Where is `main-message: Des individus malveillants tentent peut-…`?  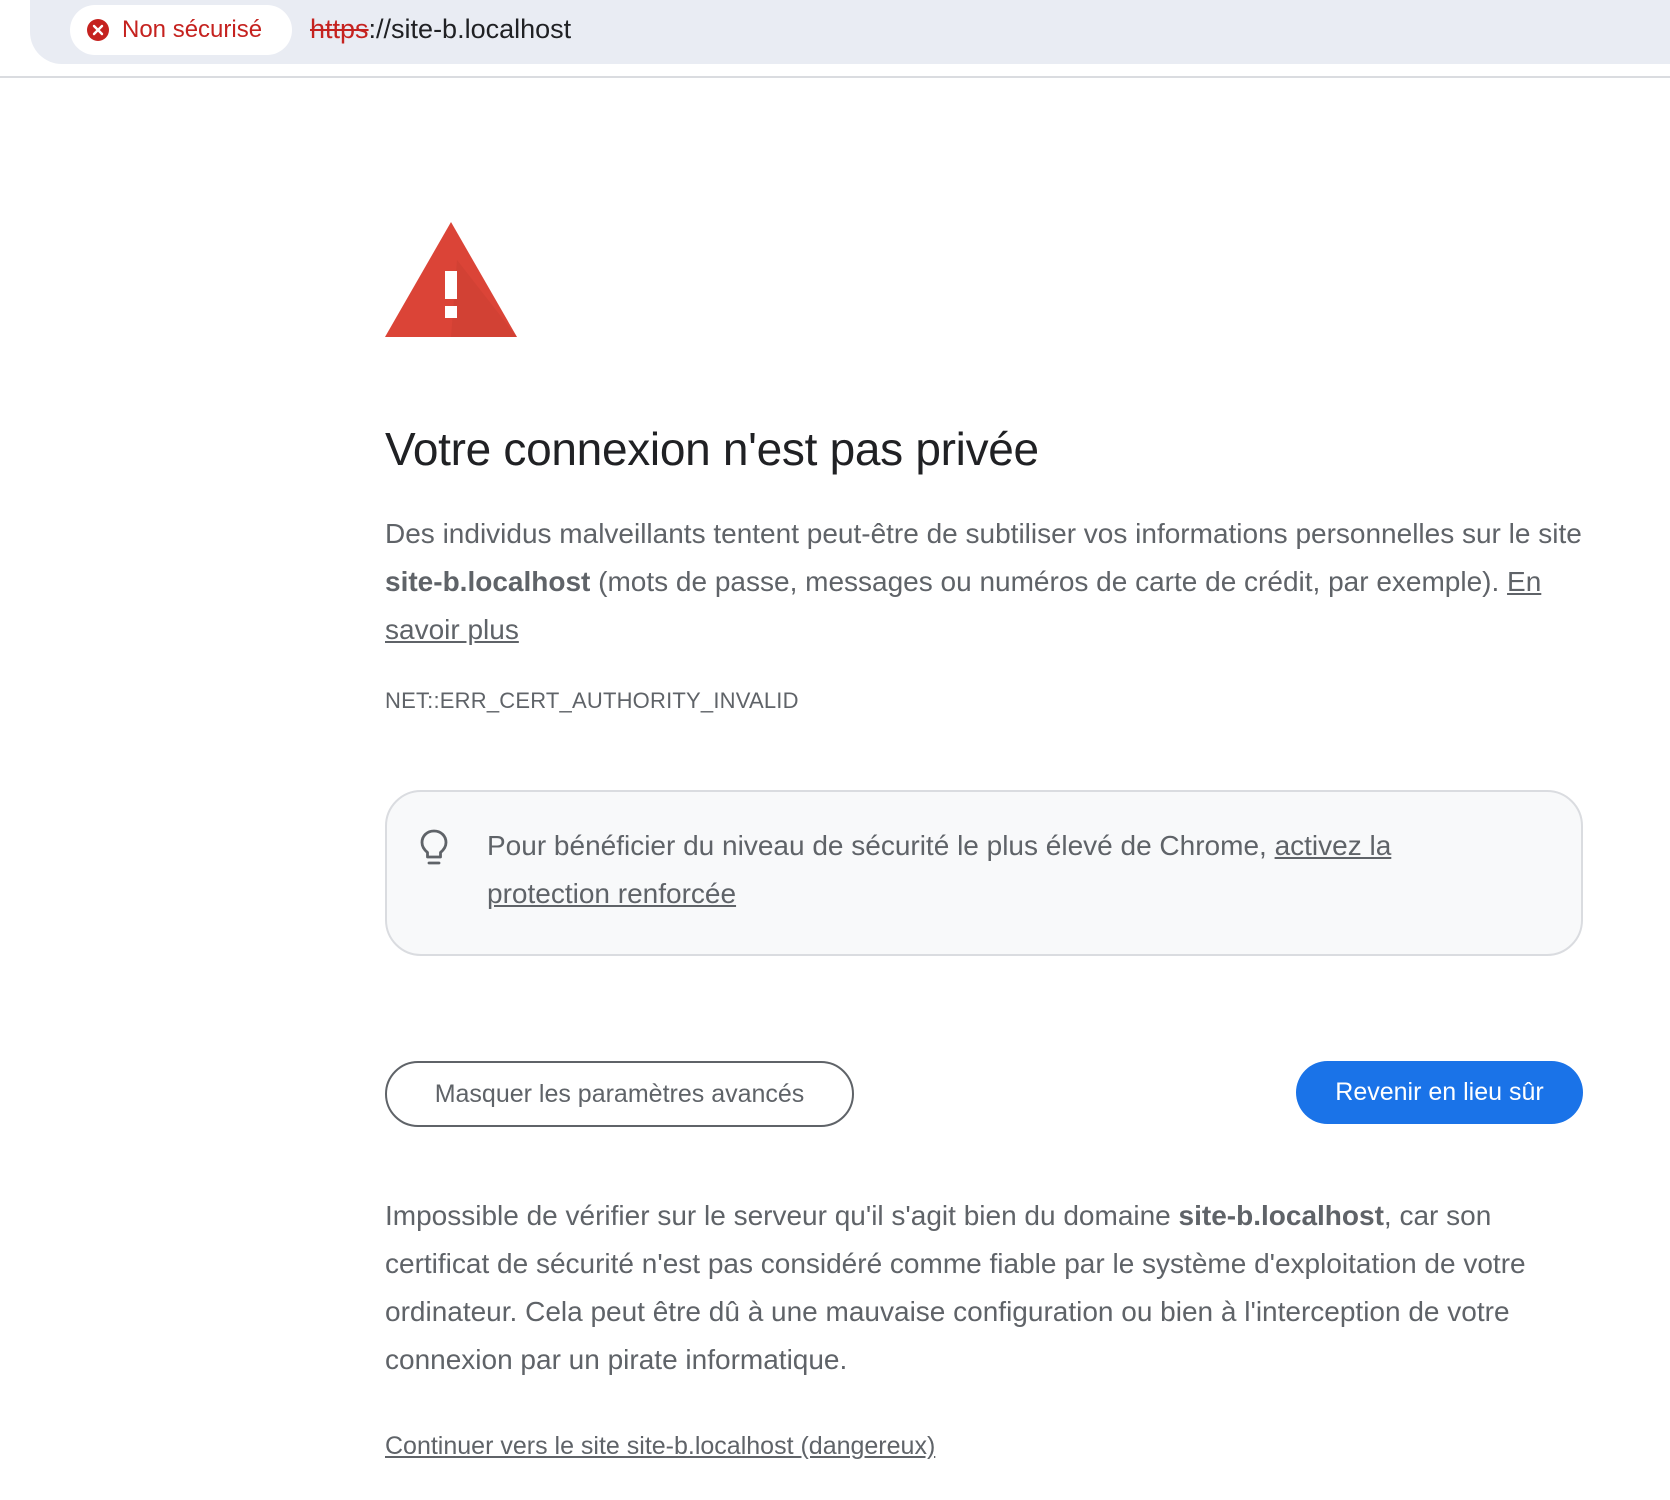
main-message: Des individus malveillants tentent peut-… is located at coordinates (985, 582).